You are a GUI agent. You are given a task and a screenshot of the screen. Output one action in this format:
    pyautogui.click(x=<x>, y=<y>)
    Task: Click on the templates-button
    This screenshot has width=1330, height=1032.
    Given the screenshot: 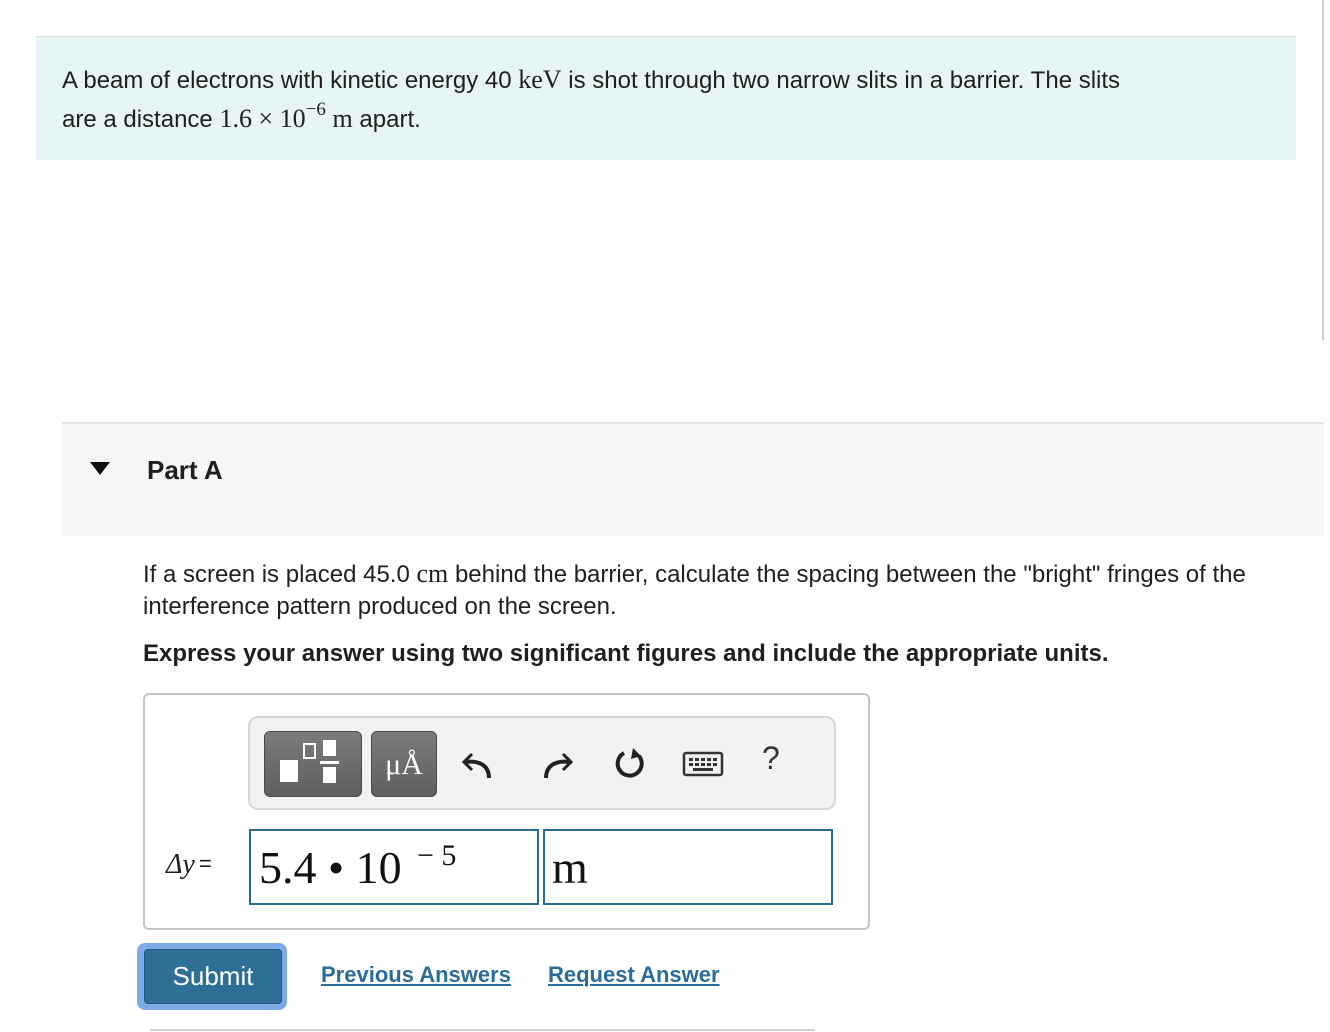 What is the action you would take?
    pyautogui.click(x=313, y=764)
    